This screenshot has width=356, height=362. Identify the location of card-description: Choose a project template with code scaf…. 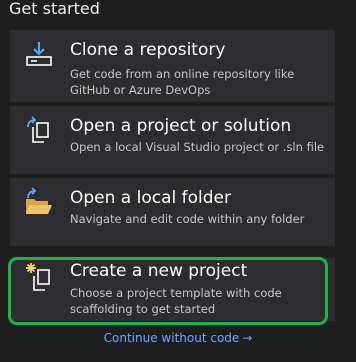
(176, 301).